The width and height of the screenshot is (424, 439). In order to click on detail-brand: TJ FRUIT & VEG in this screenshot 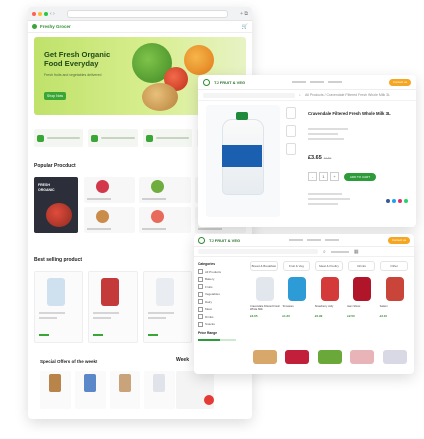, I will do `click(229, 82)`.